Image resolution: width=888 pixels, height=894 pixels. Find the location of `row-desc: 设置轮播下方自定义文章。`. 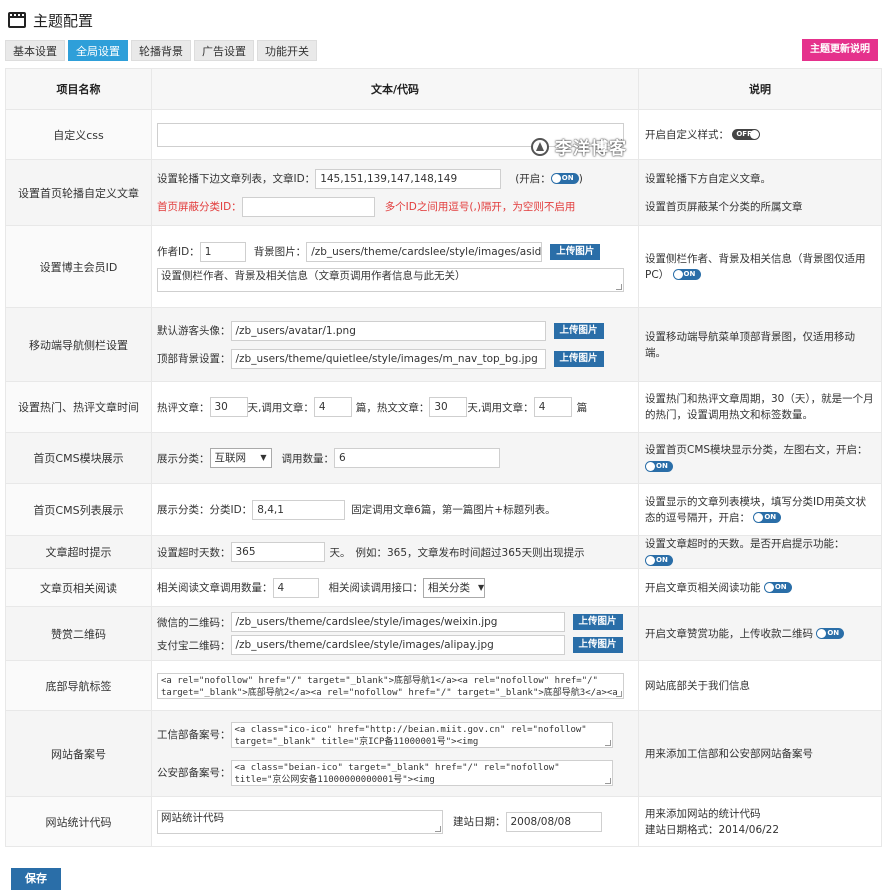

row-desc: 设置轮播下方自定义文章。 is located at coordinates (708, 178).